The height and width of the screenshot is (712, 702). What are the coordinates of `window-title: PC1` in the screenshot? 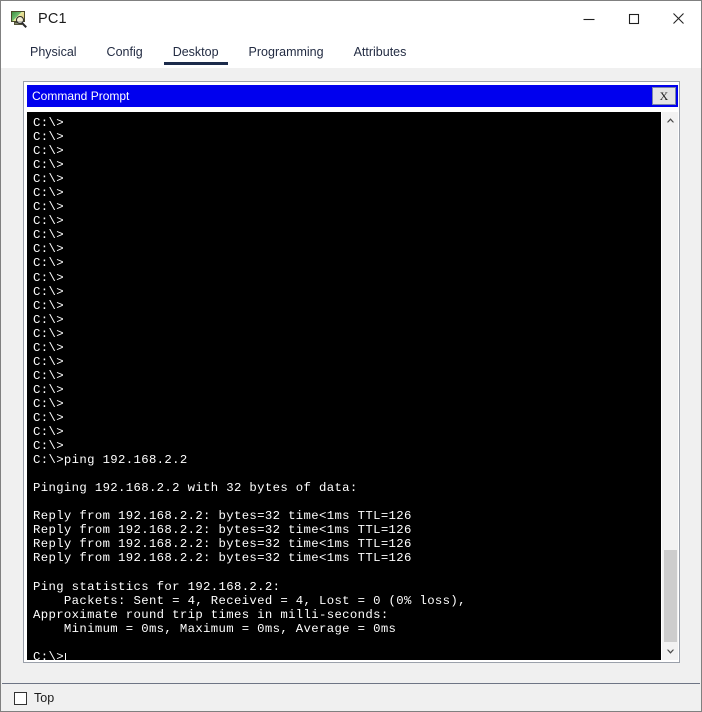 It's located at (52, 18).